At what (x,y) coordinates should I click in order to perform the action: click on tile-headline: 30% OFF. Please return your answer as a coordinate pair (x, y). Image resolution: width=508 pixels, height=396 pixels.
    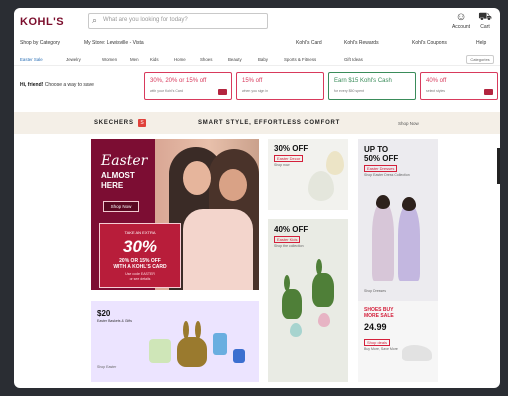
    Looking at the image, I should click on (291, 148).